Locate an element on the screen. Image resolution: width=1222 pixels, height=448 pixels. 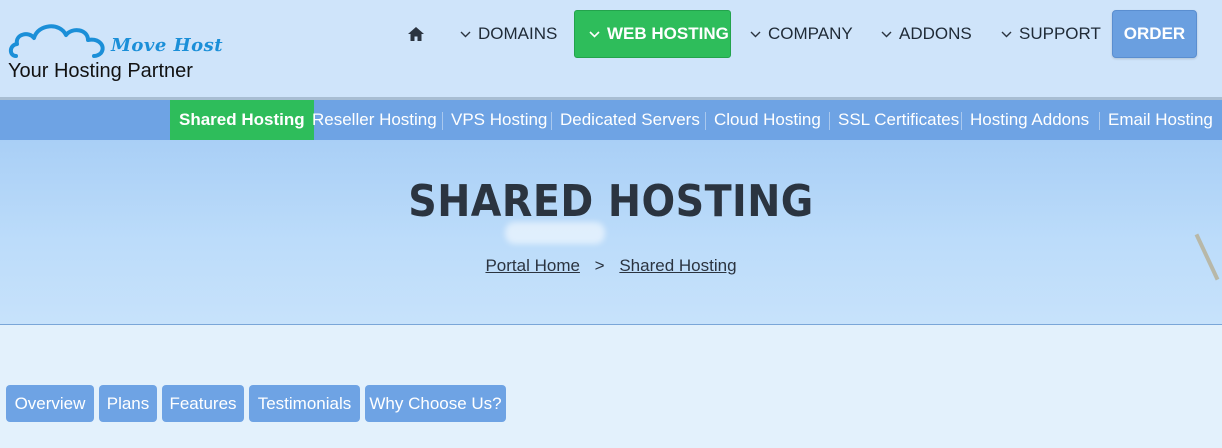
brand-tagline: Your Hosting Partner is located at coordinates (100, 71).